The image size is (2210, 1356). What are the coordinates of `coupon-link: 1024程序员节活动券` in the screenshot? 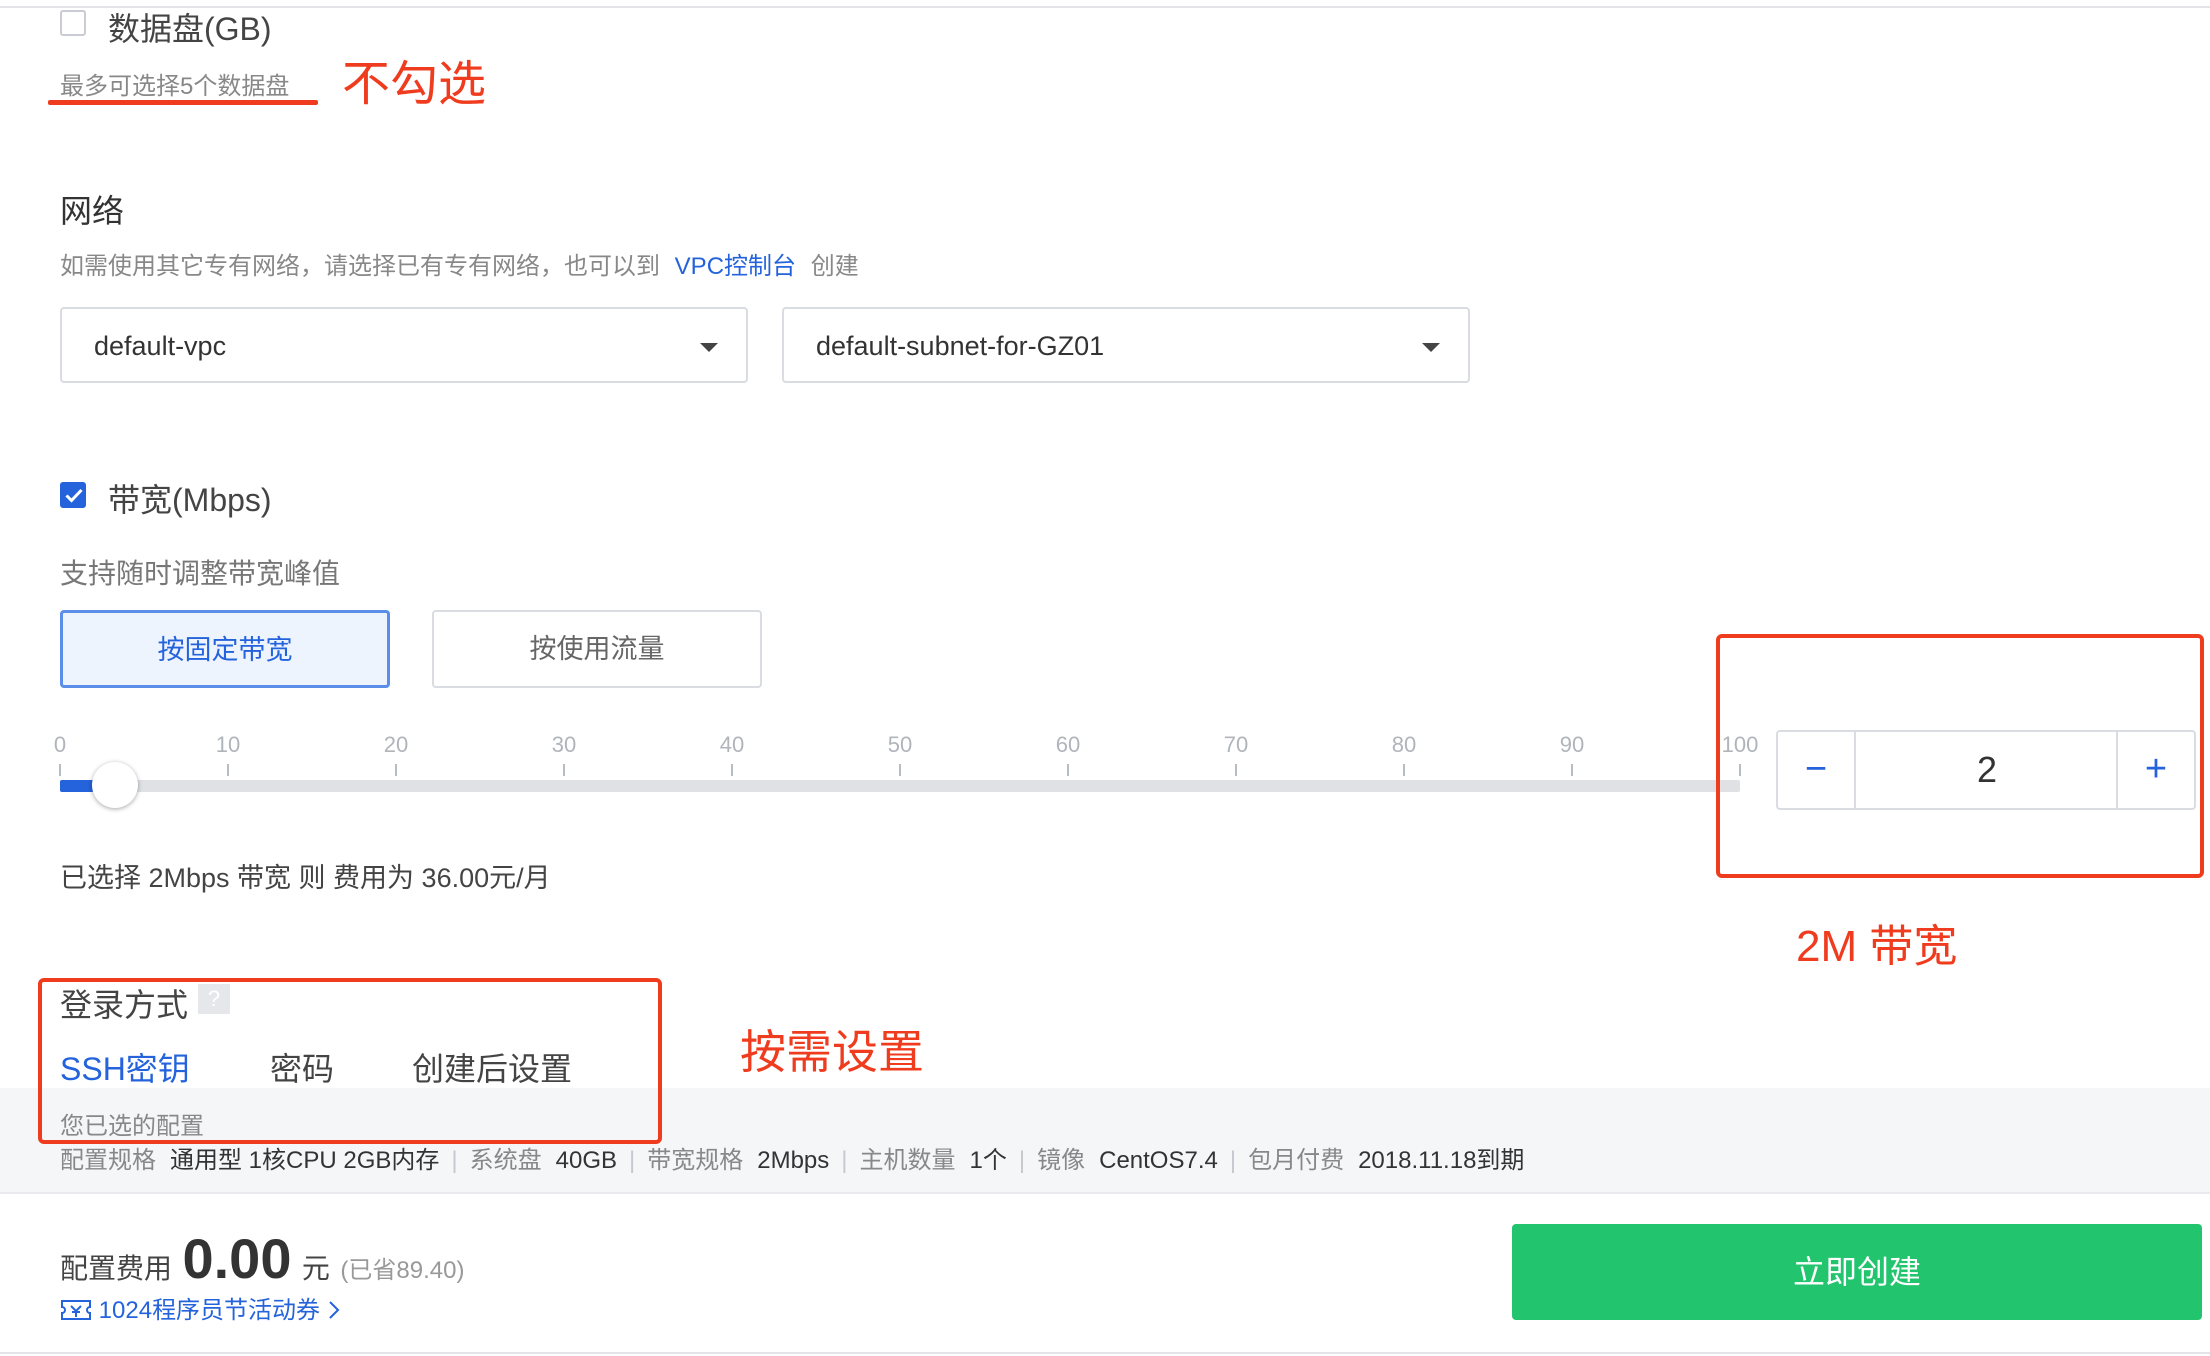 It's located at (200, 1307).